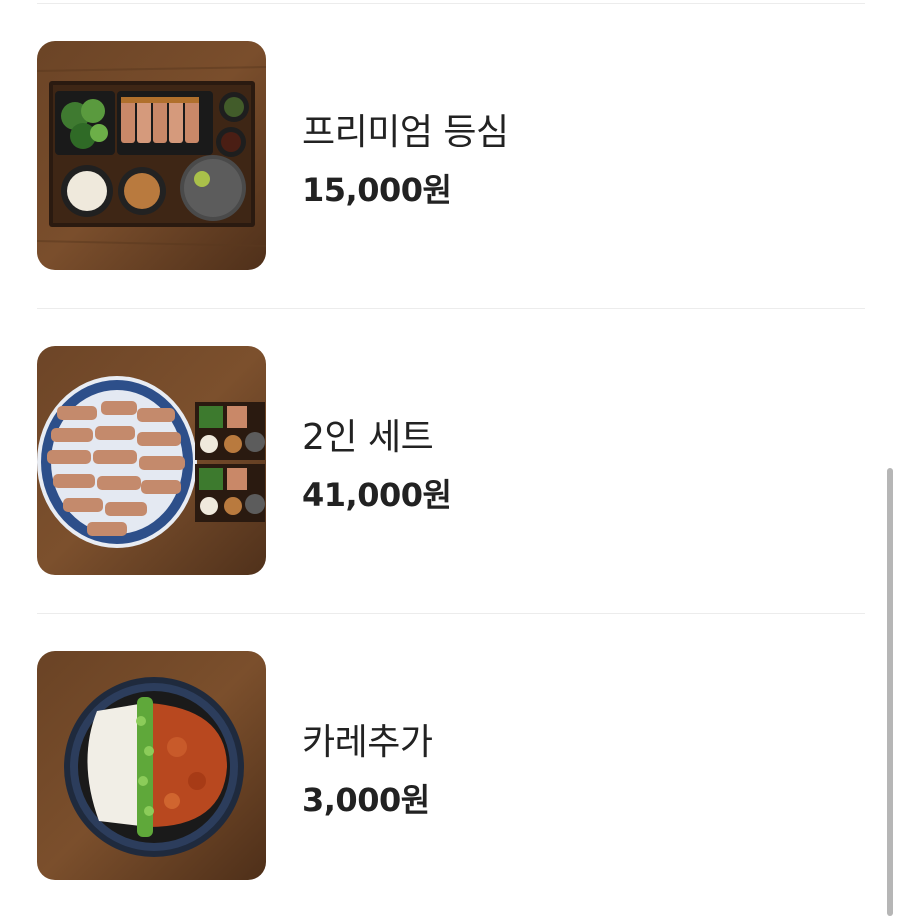  What do you see at coordinates (405, 132) in the screenshot?
I see `menu-item-name: 프리미엄 등심` at bounding box center [405, 132].